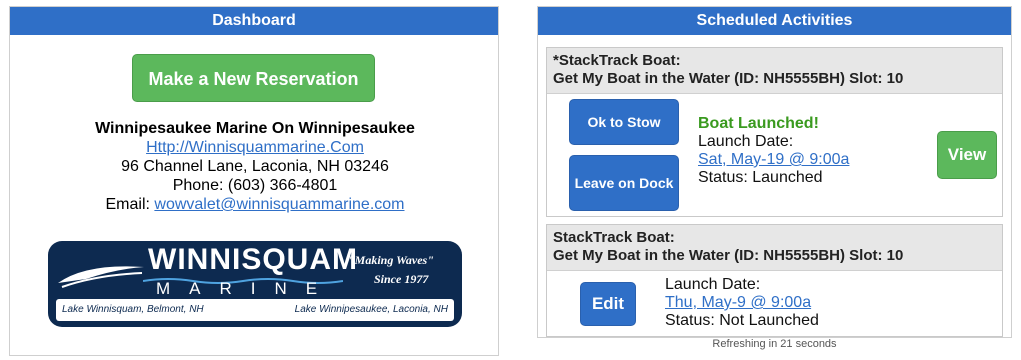  I want to click on email-label: Email:, so click(130, 204).